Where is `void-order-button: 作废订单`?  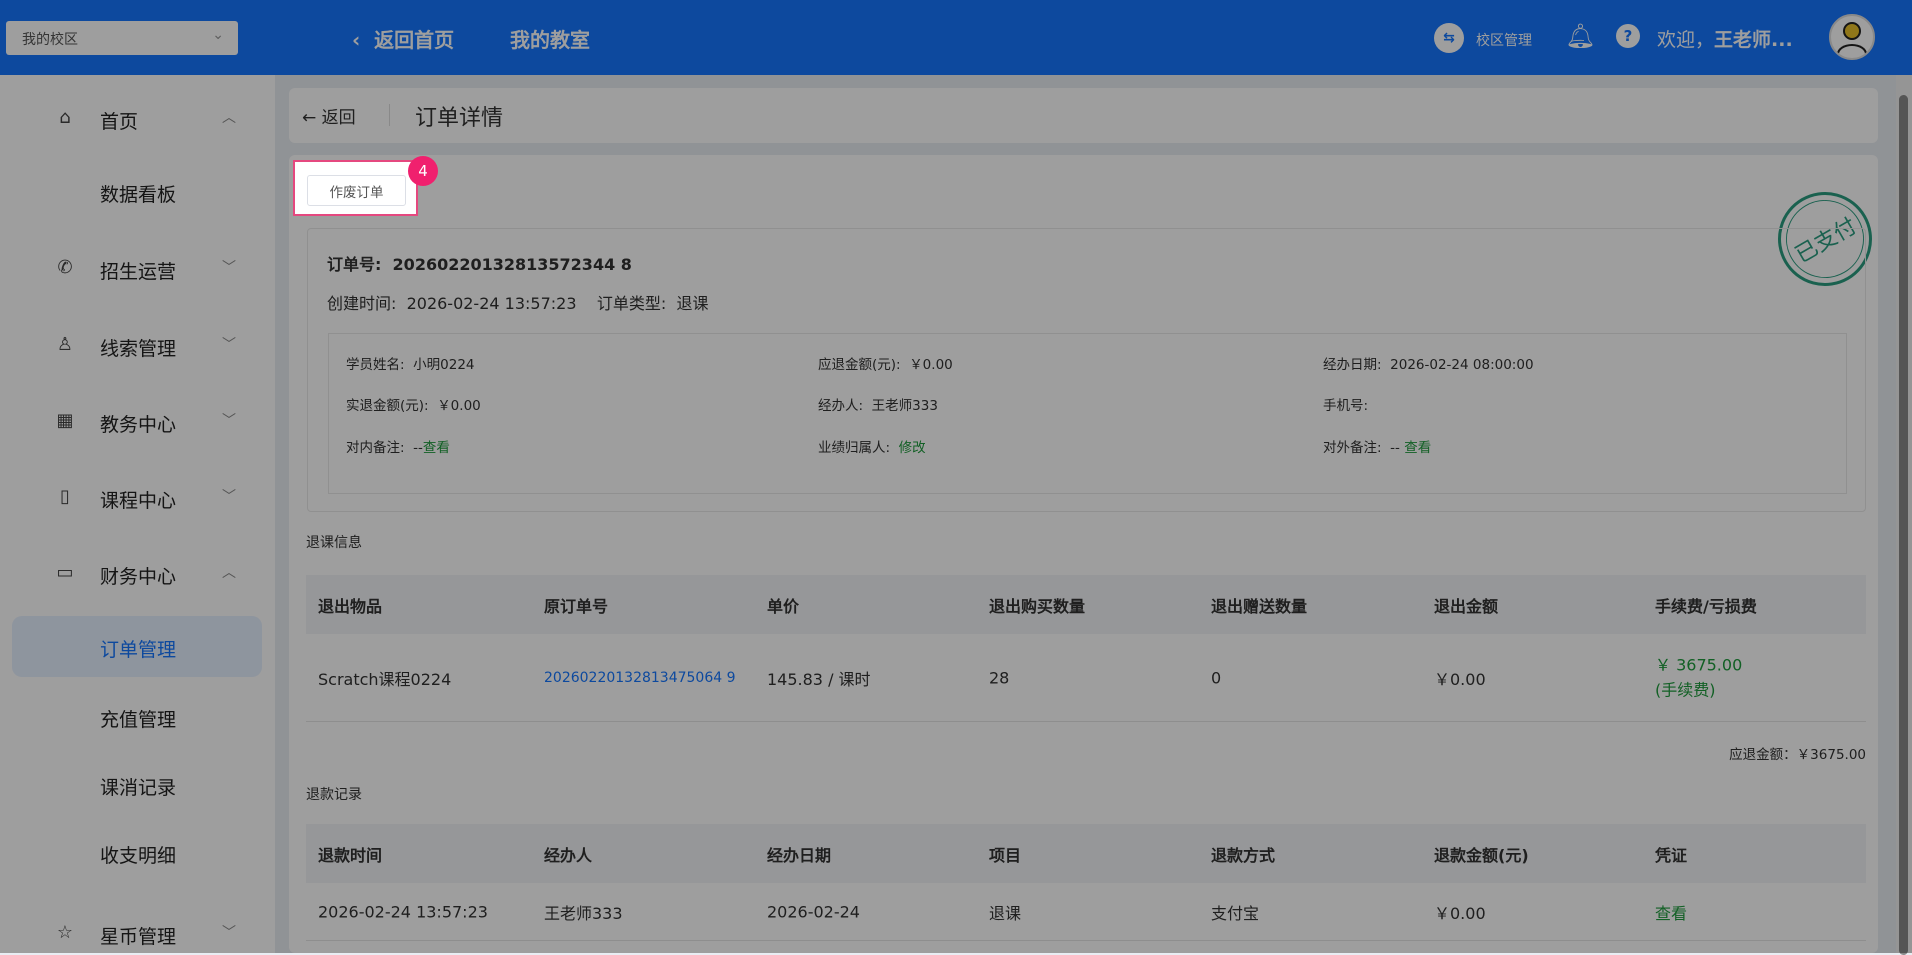
void-order-button: 作废订单 is located at coordinates (356, 190).